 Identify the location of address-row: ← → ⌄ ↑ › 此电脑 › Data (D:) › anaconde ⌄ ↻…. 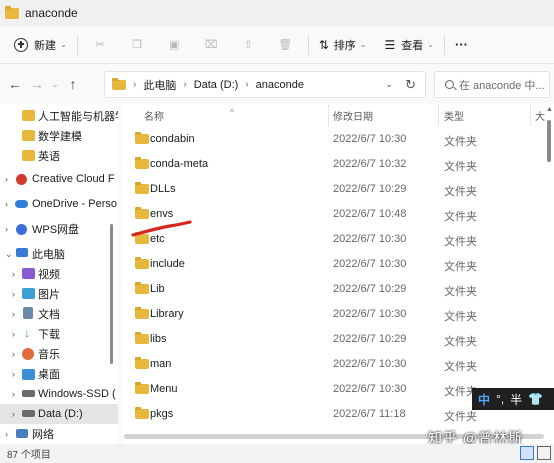
(277, 84).